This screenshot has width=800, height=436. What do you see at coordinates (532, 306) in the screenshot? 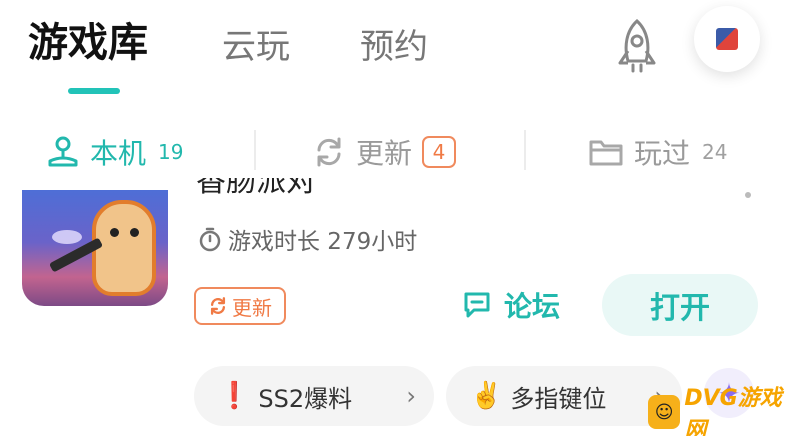
I see `forum-button-label: 论坛` at bounding box center [532, 306].